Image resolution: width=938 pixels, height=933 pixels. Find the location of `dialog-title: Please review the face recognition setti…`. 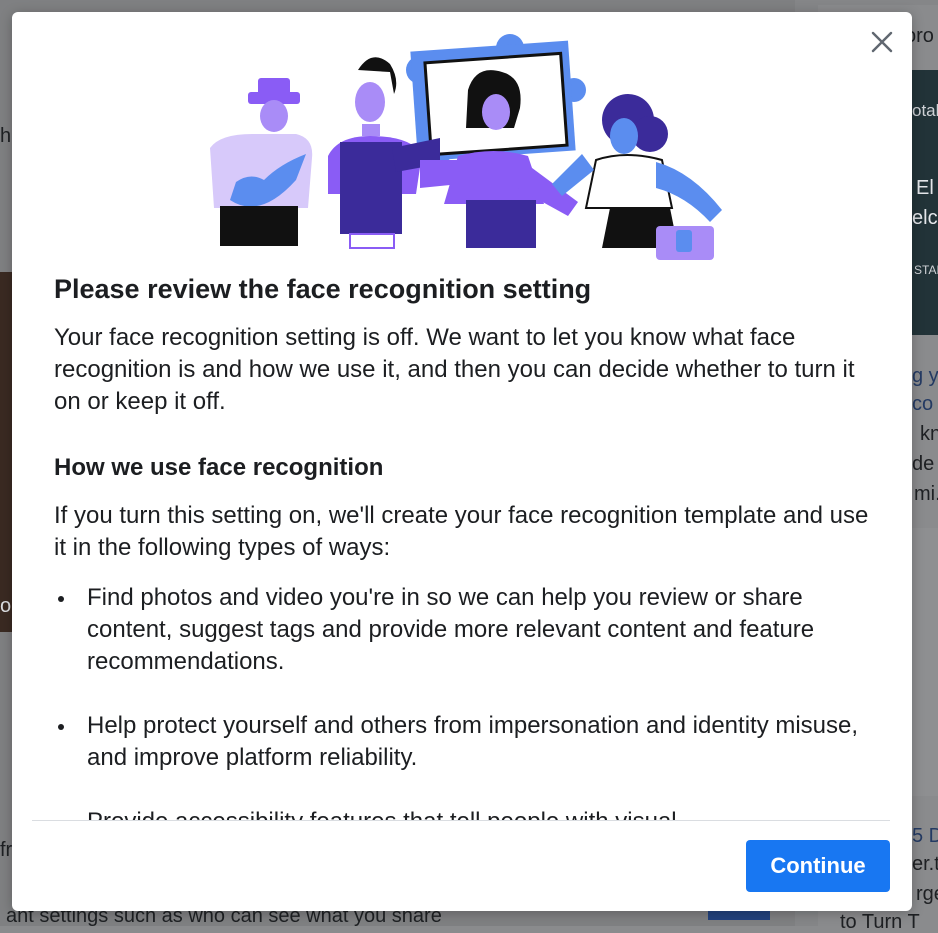

dialog-title: Please review the face recognition setti… is located at coordinates (323, 289).